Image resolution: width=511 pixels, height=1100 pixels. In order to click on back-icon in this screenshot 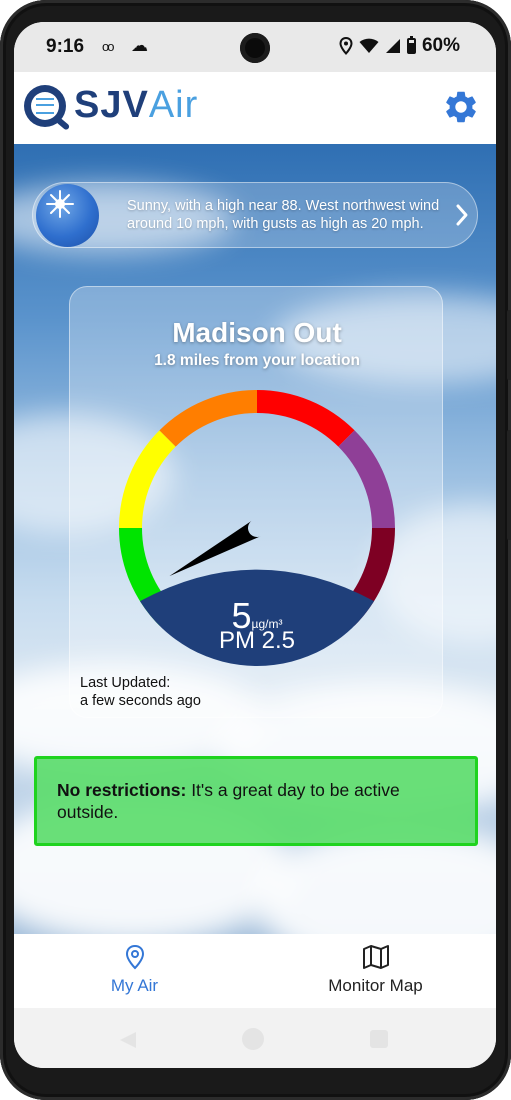, I will do `click(128, 1040)`.